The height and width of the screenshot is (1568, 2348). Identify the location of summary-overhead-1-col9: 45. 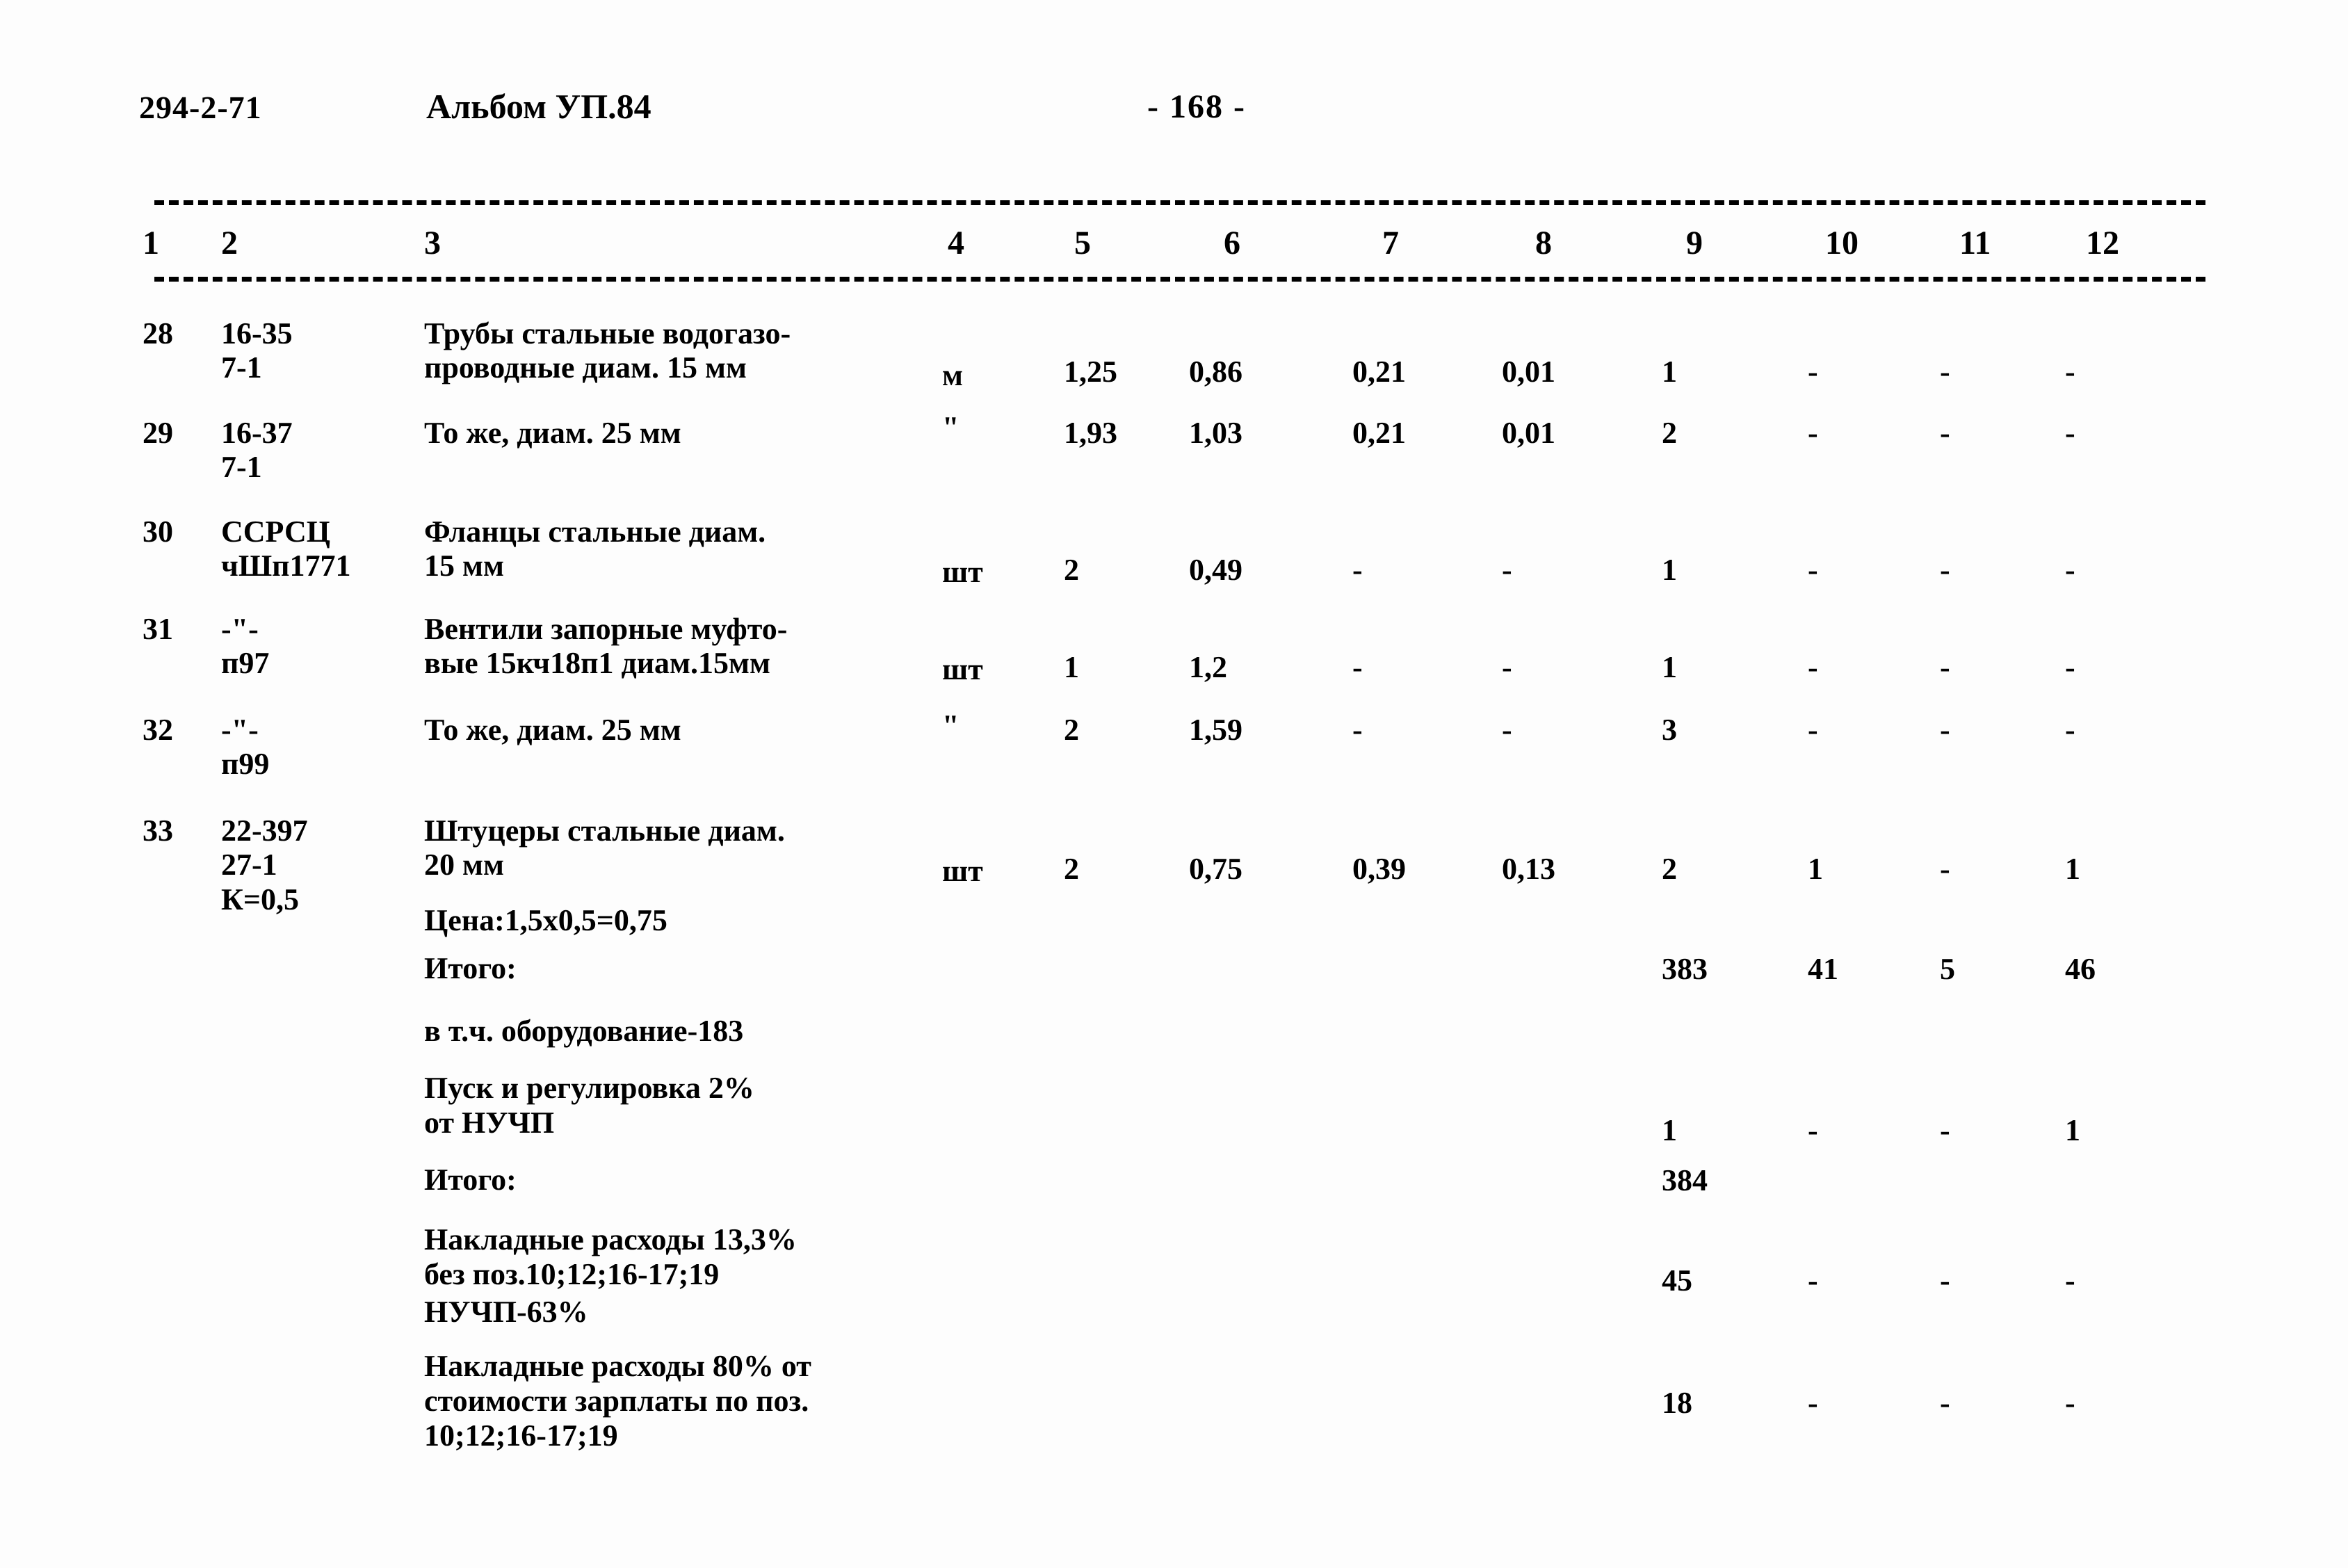
(1677, 1280).